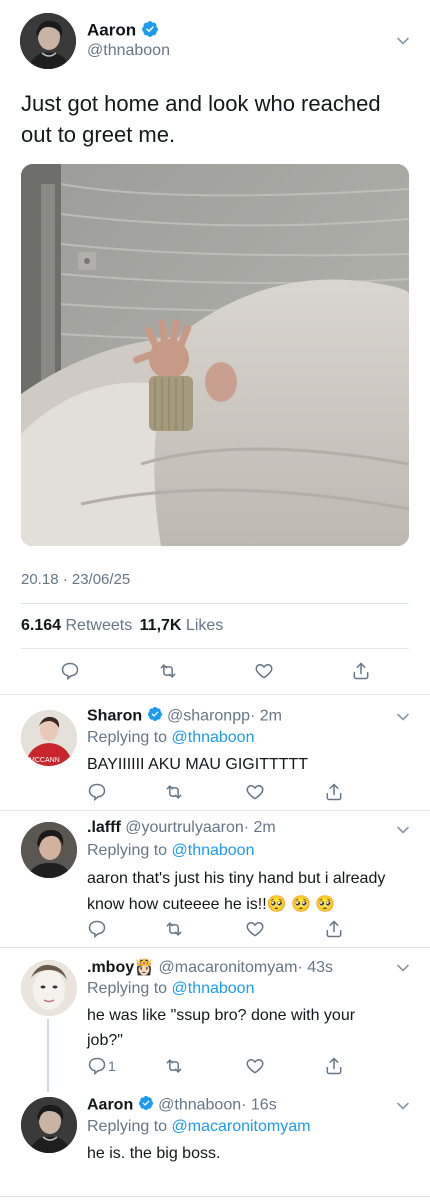 The height and width of the screenshot is (1200, 430). I want to click on likes-count: 11,7K, so click(161, 625).